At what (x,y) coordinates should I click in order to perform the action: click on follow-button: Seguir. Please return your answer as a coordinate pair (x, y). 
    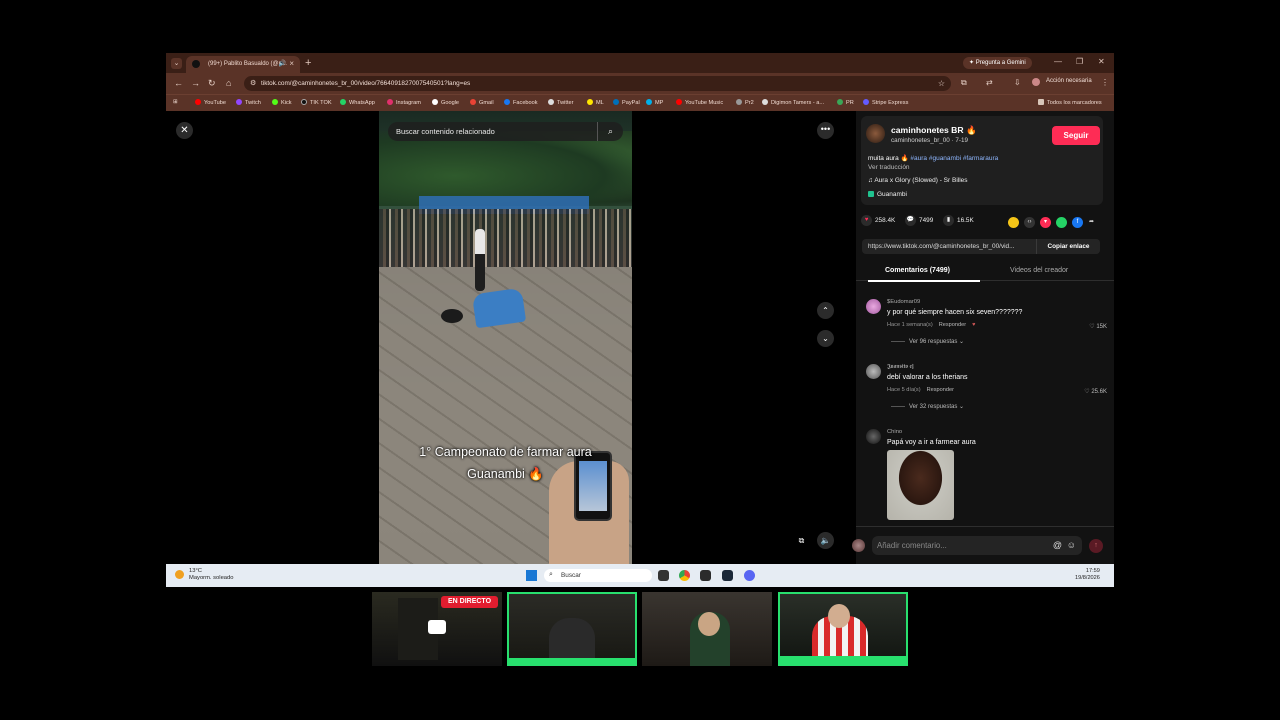
    Looking at the image, I should click on (1076, 135).